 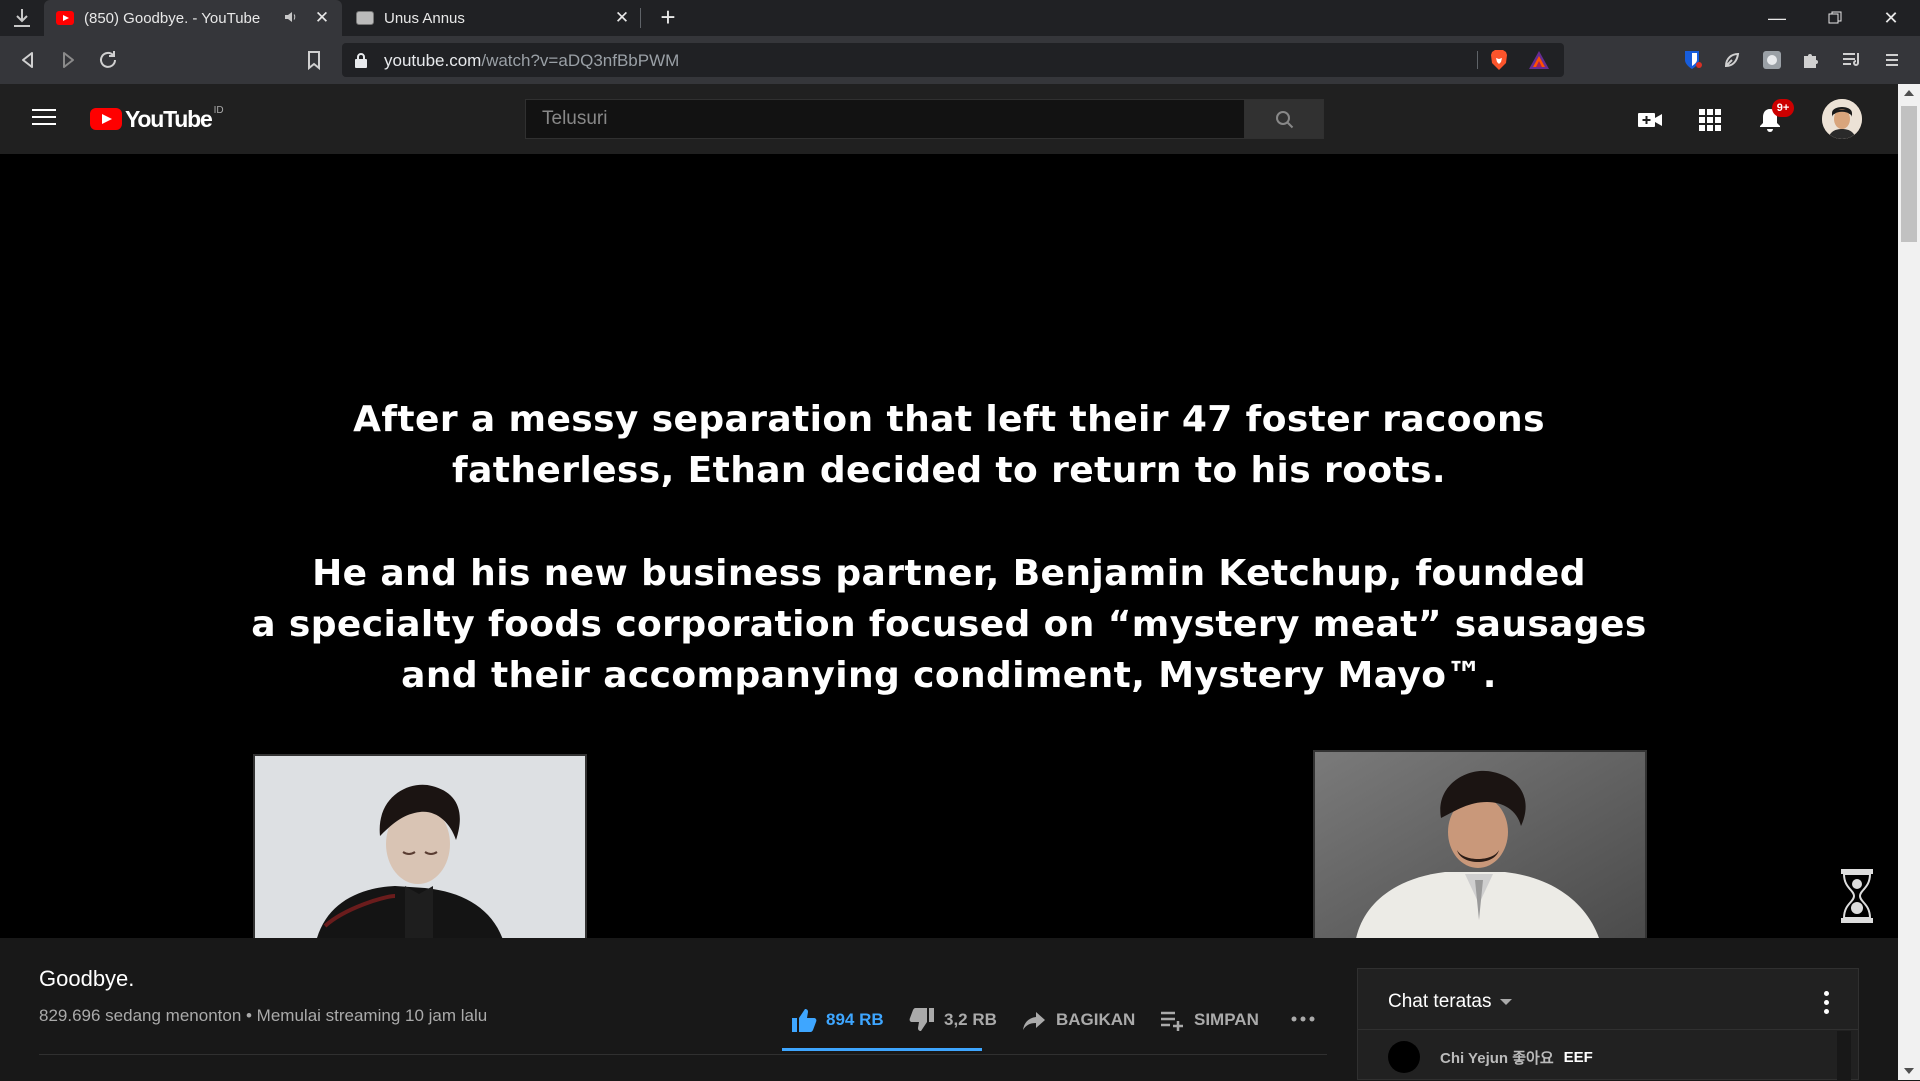 I want to click on account-avatar, so click(x=1842, y=119).